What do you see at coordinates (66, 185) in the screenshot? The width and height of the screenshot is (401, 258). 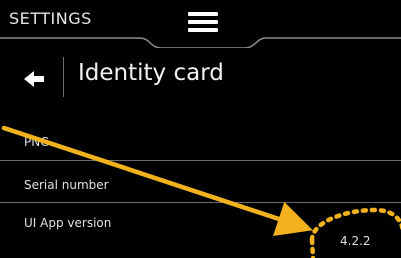 I see `serial-number-label: Serial number` at bounding box center [66, 185].